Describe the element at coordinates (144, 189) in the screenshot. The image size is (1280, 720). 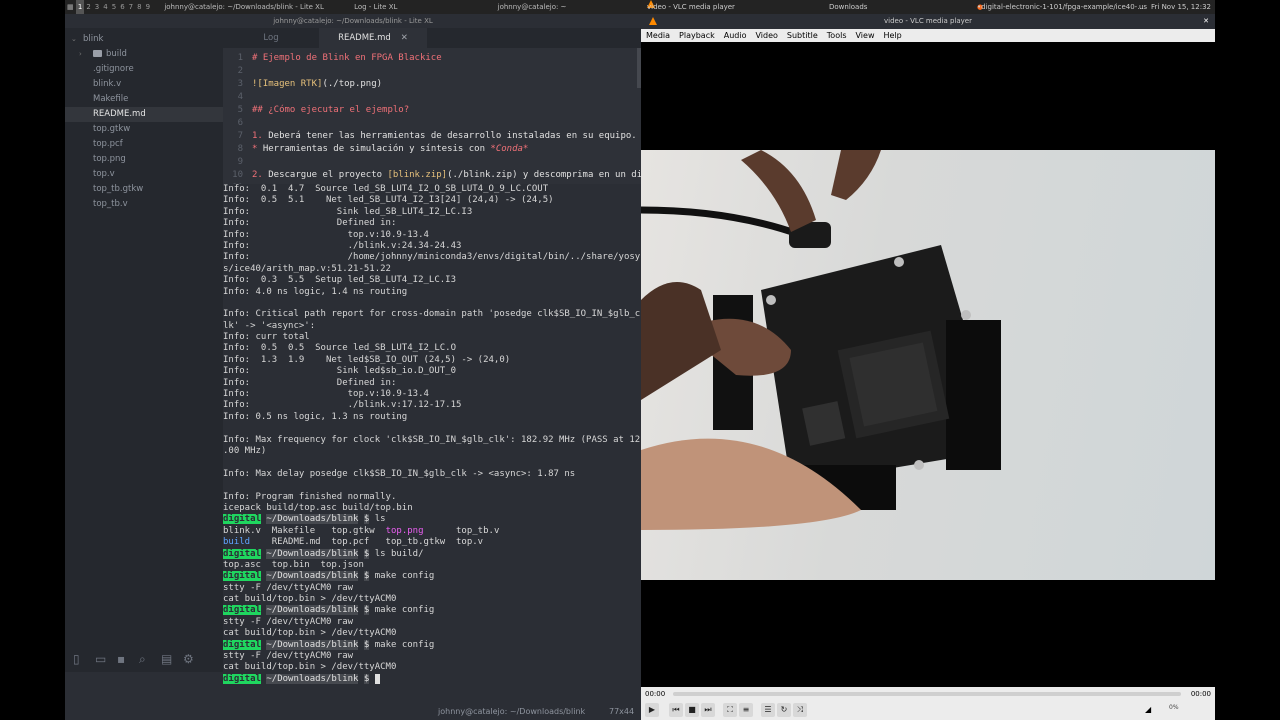
I see `tree-item: top_tb.gtkw` at that location.